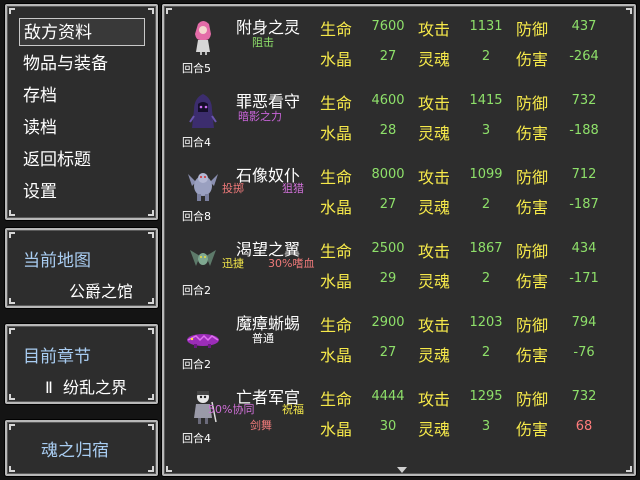 The image size is (640, 480). I want to click on chapter-window: 目前章节 Ⅱ 纷乱之界, so click(81, 364).